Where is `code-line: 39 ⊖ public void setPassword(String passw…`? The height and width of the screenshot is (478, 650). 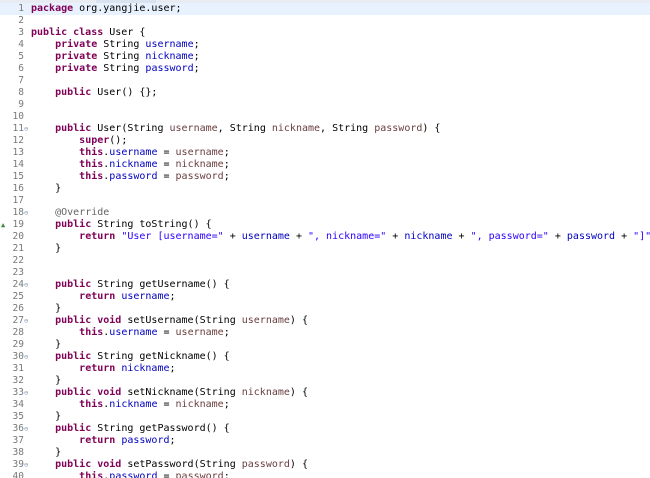 code-line: 39 ⊖ public void setPassword(String passw… is located at coordinates (325, 465).